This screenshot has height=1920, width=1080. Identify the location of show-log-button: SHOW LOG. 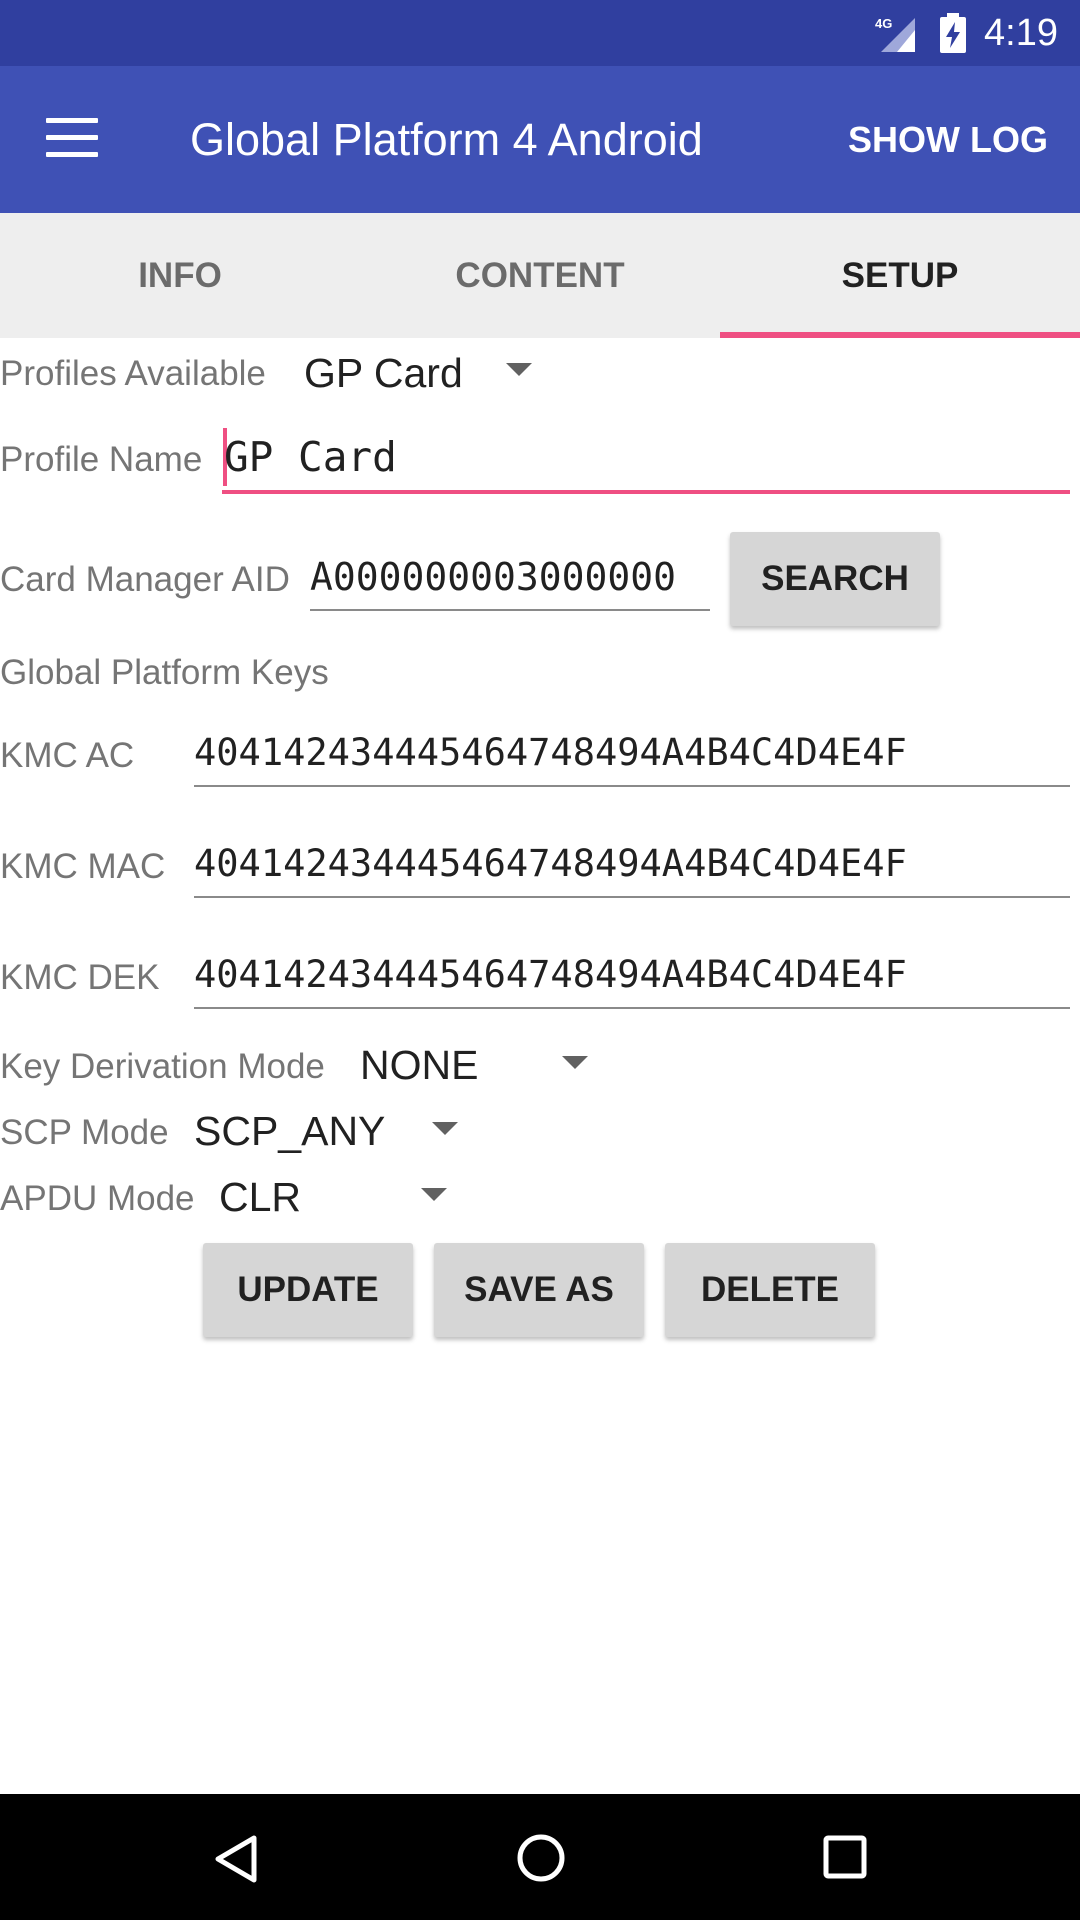
(948, 140).